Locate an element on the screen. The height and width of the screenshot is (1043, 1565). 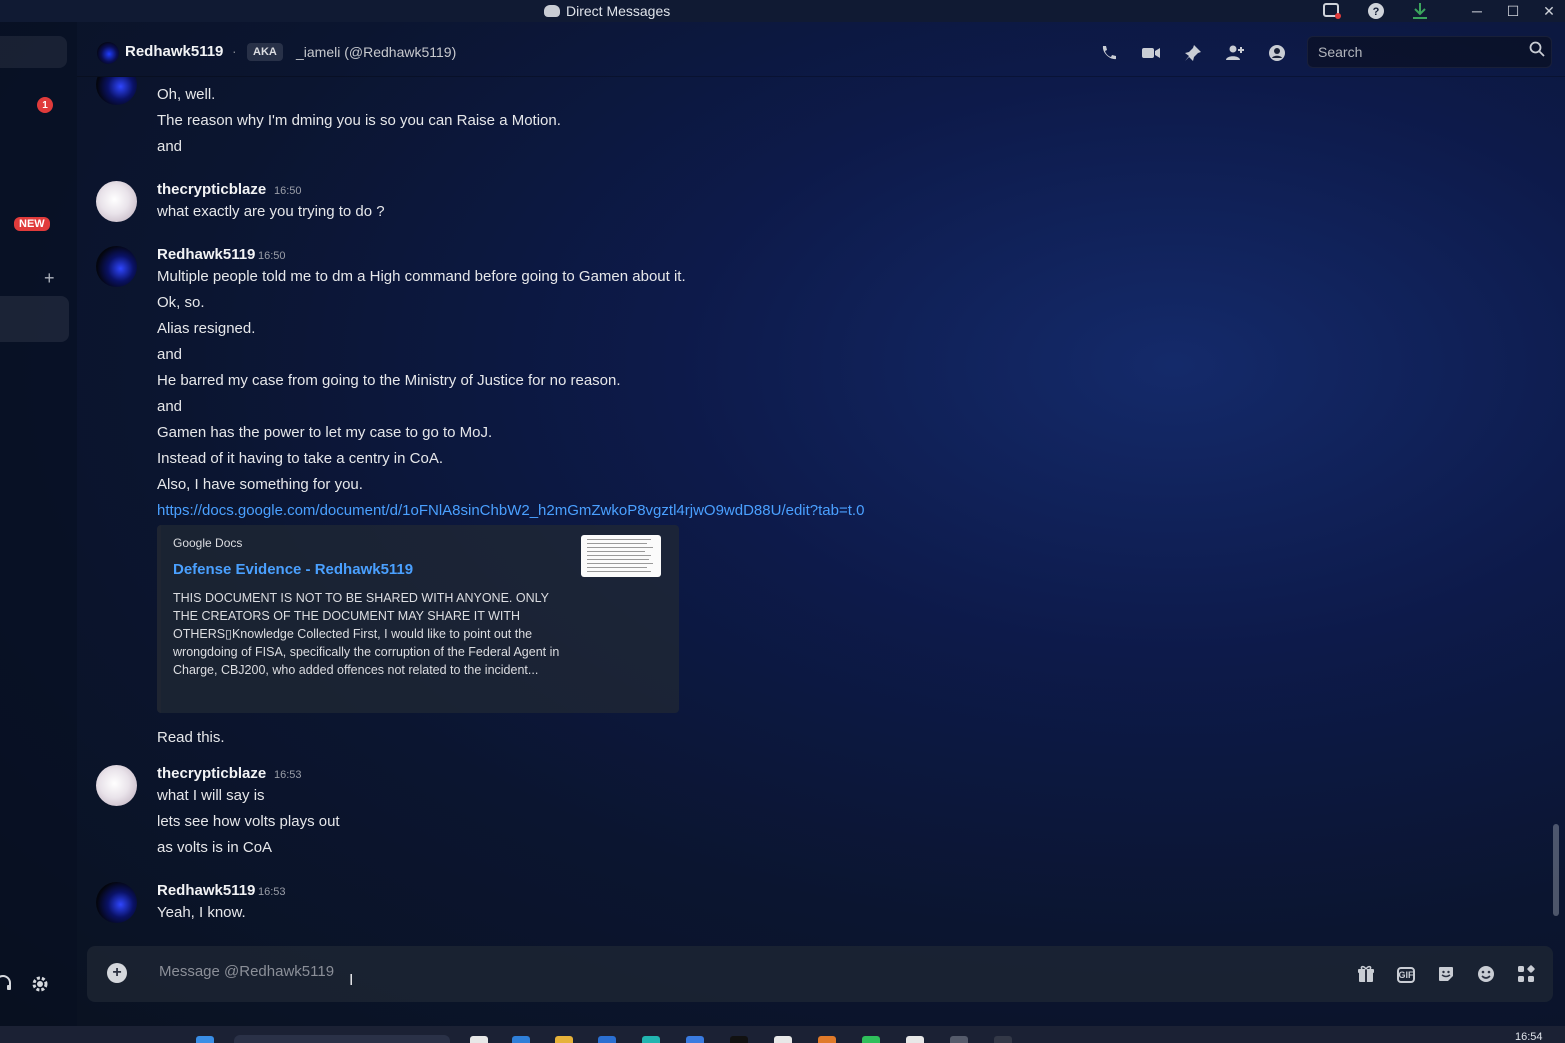
sidebar-item-top is located at coordinates (33, 52).